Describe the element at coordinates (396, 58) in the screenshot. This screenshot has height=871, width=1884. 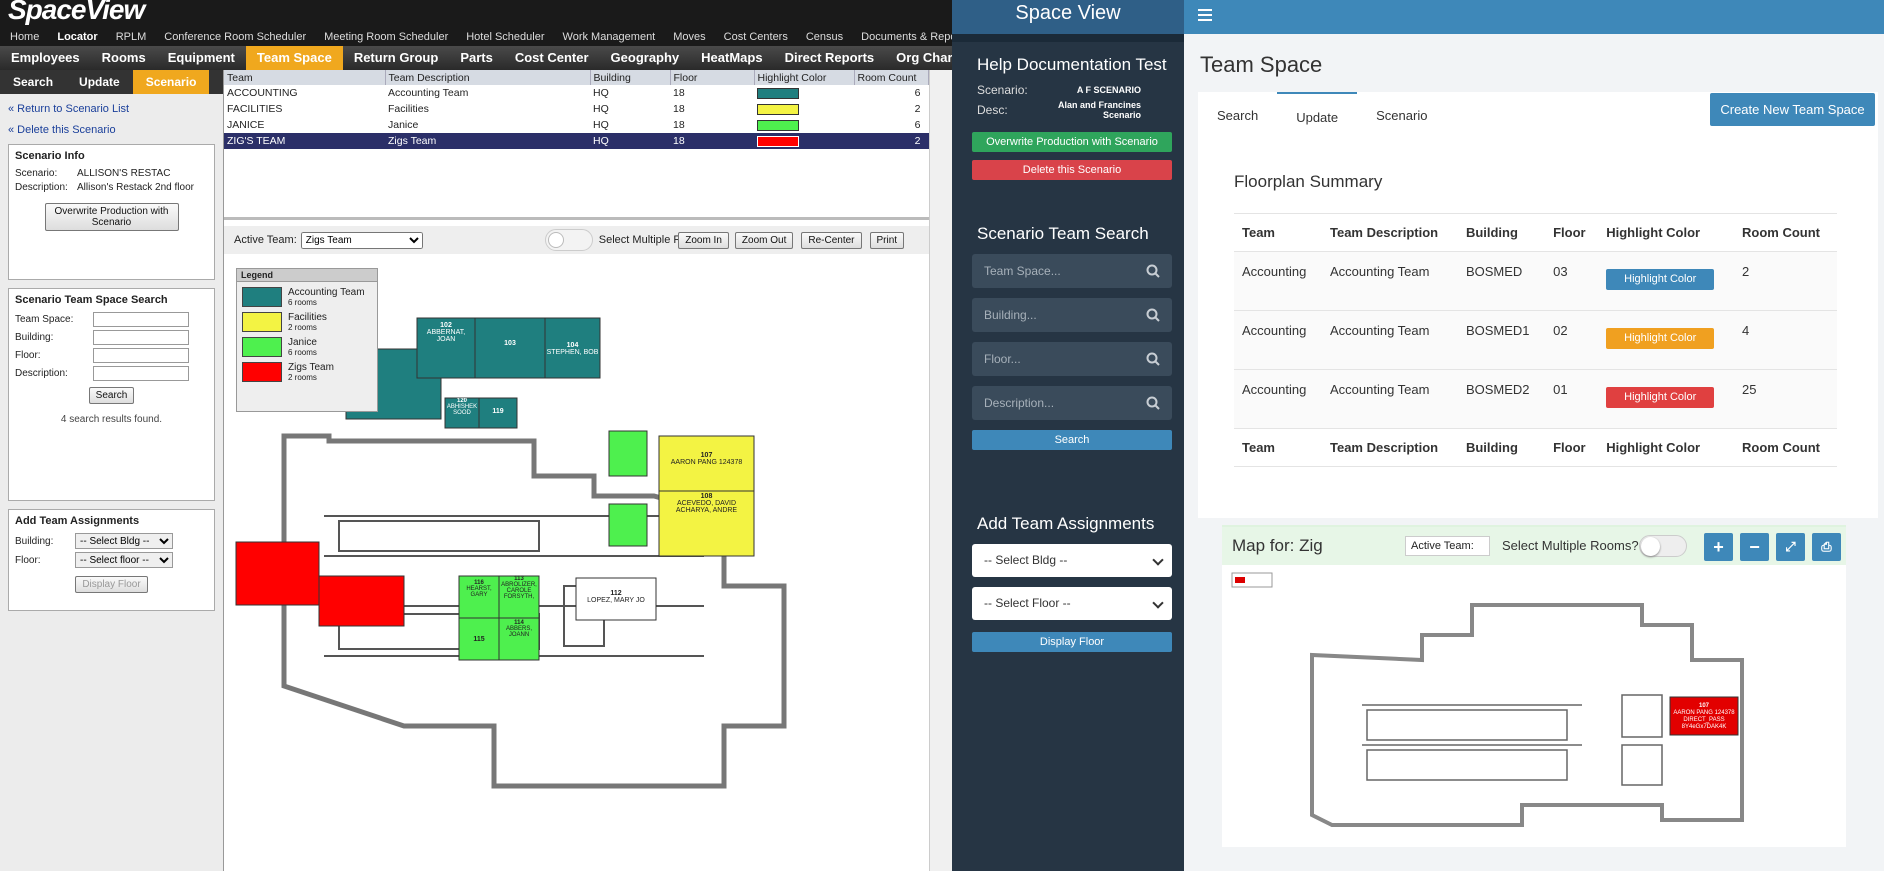
I see `nav-return-group: Return Group` at that location.